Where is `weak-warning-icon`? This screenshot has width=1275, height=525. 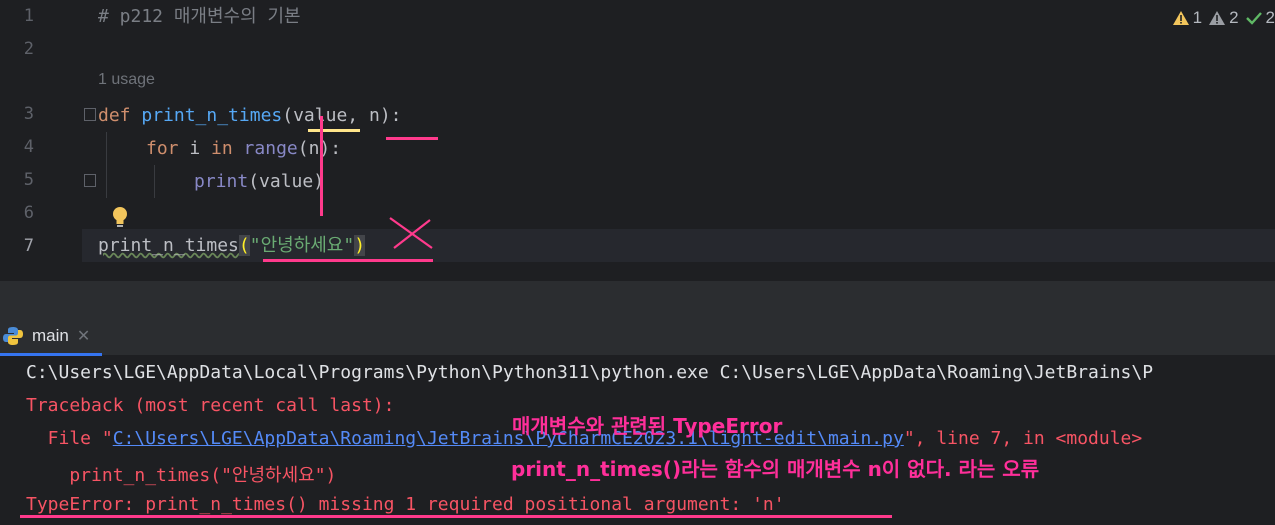
weak-warning-icon is located at coordinates (1217, 18).